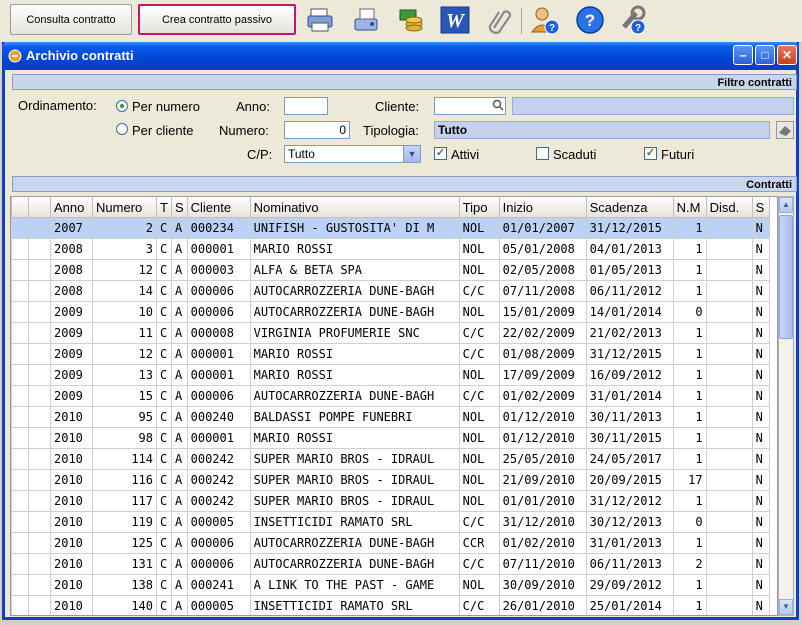 This screenshot has width=802, height=625. I want to click on futuri-checkbox: ✓, so click(650, 153).